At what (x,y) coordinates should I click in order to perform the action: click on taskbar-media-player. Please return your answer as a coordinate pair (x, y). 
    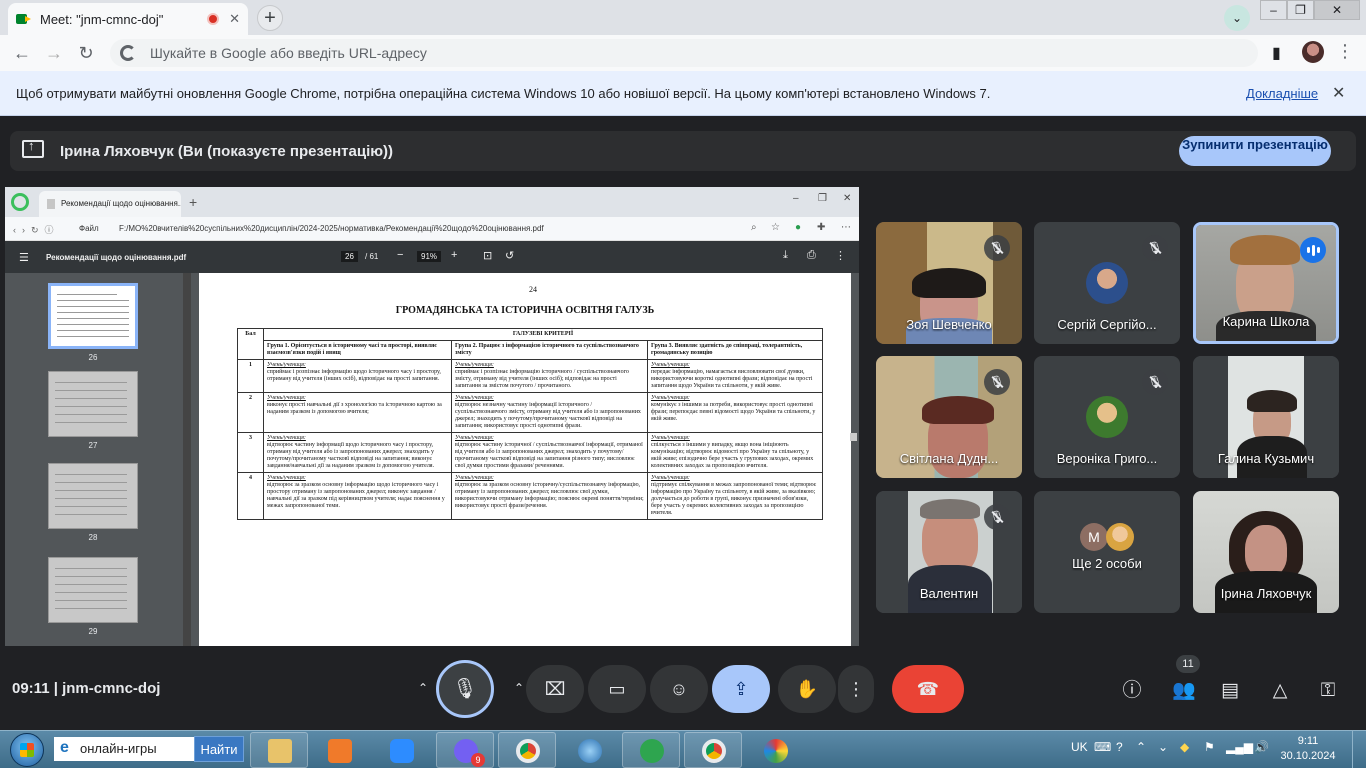
    Looking at the image, I should click on (339, 750).